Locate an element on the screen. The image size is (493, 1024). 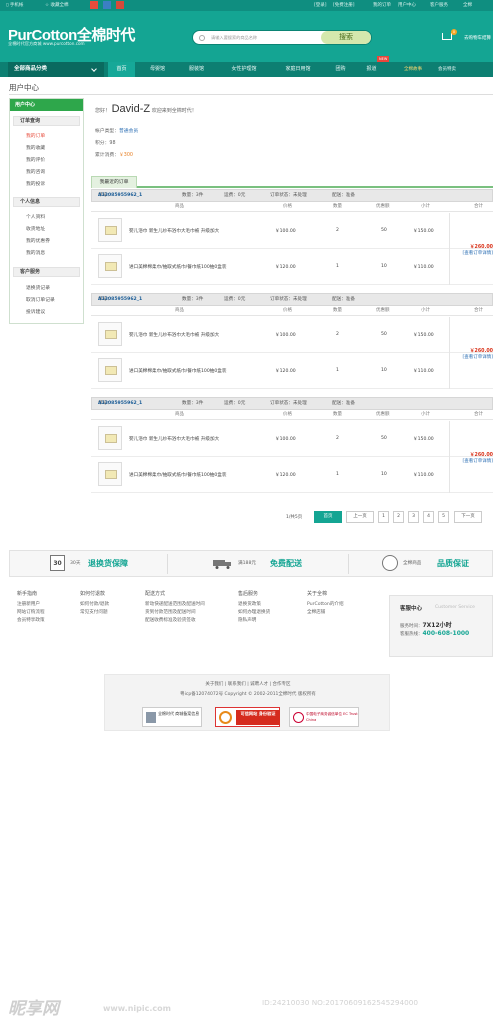
footer-link: 货到付款范围及配送时间 is located at coordinates (175, 613).